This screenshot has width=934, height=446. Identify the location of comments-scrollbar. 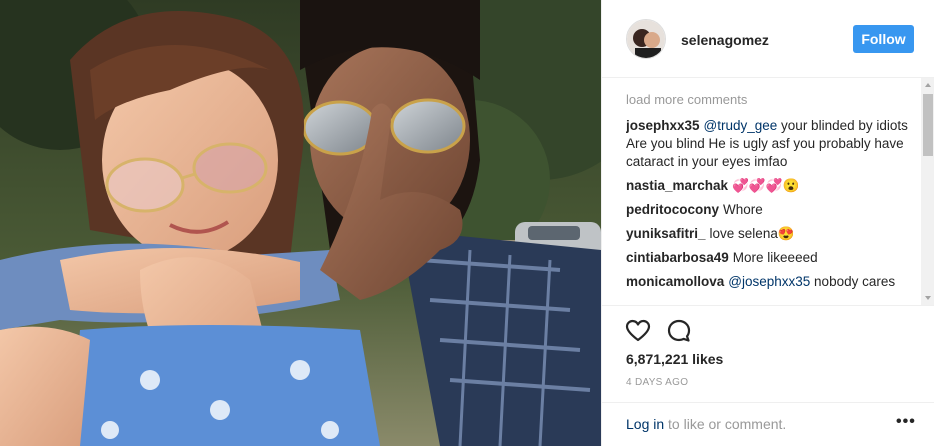
(927, 191).